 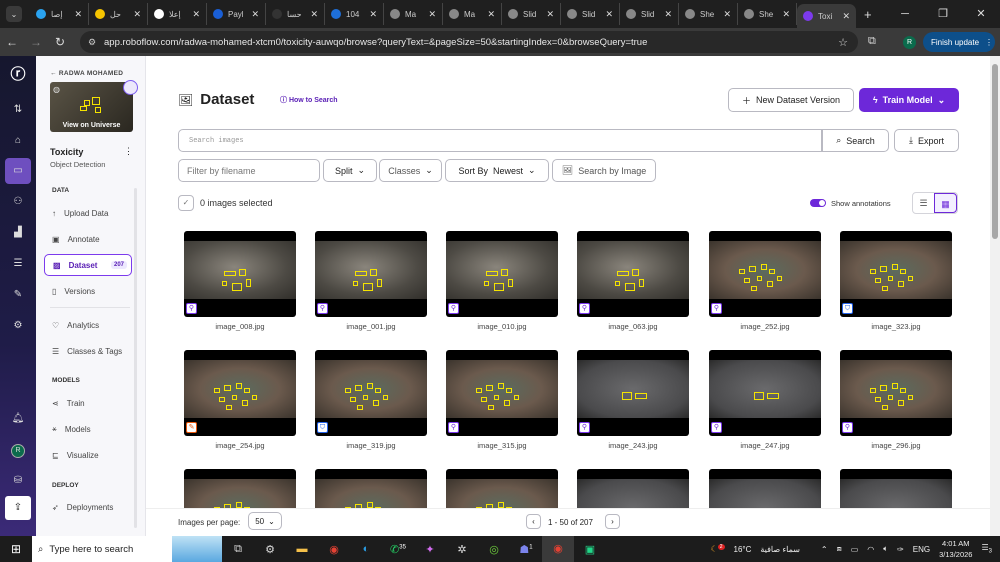 I want to click on storage-icon: ☰, so click(x=18, y=263).